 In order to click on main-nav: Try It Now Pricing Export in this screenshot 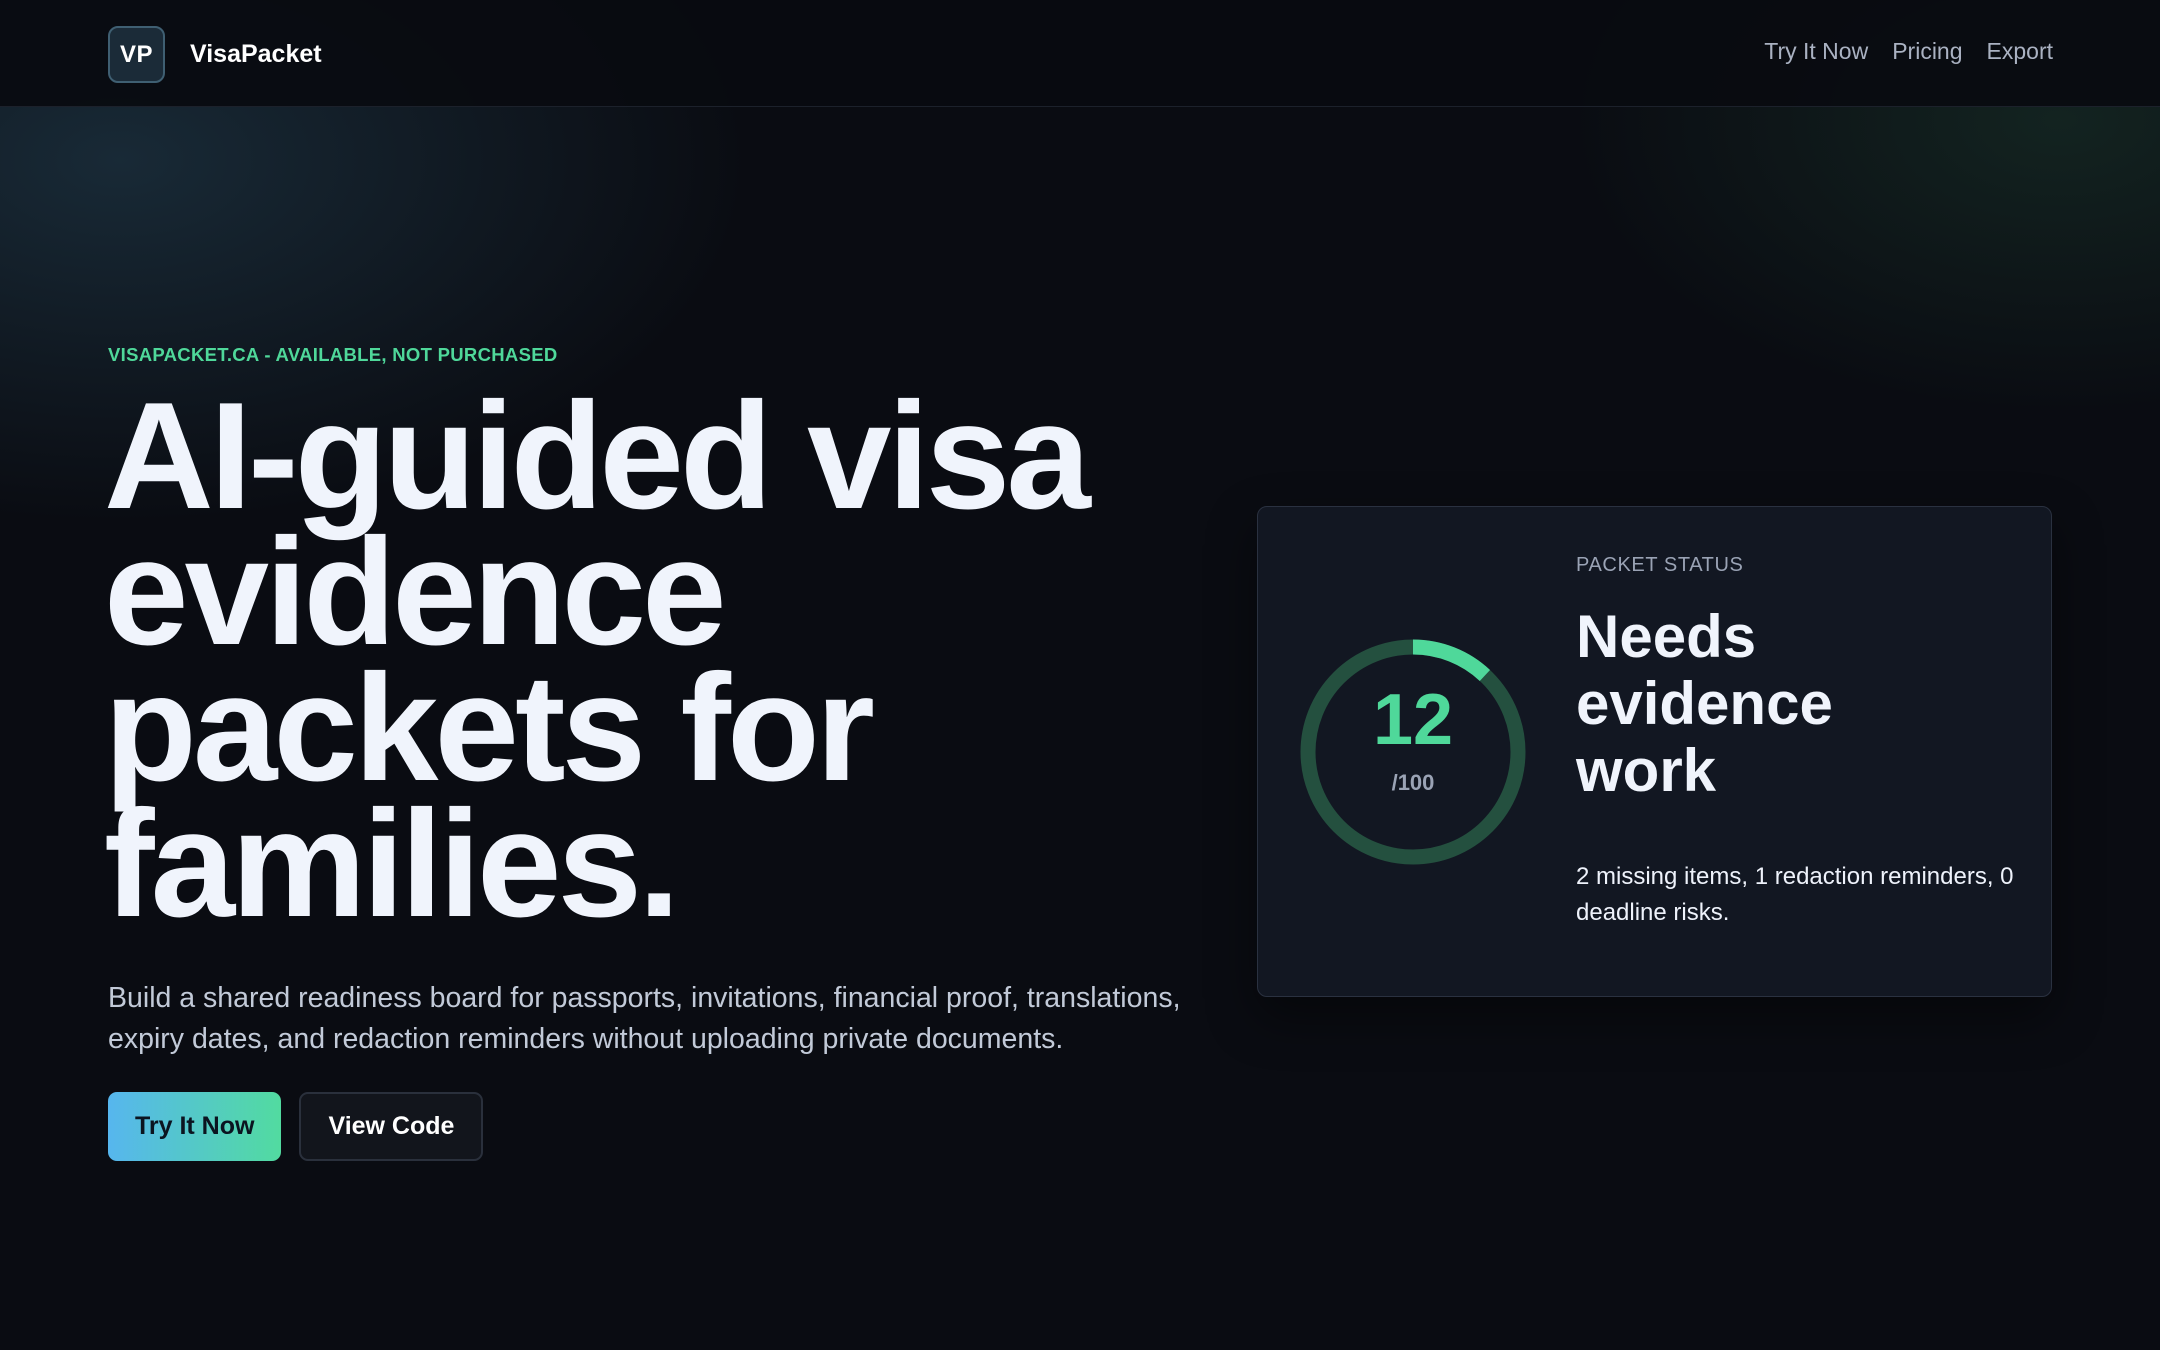, I will do `click(1908, 51)`.